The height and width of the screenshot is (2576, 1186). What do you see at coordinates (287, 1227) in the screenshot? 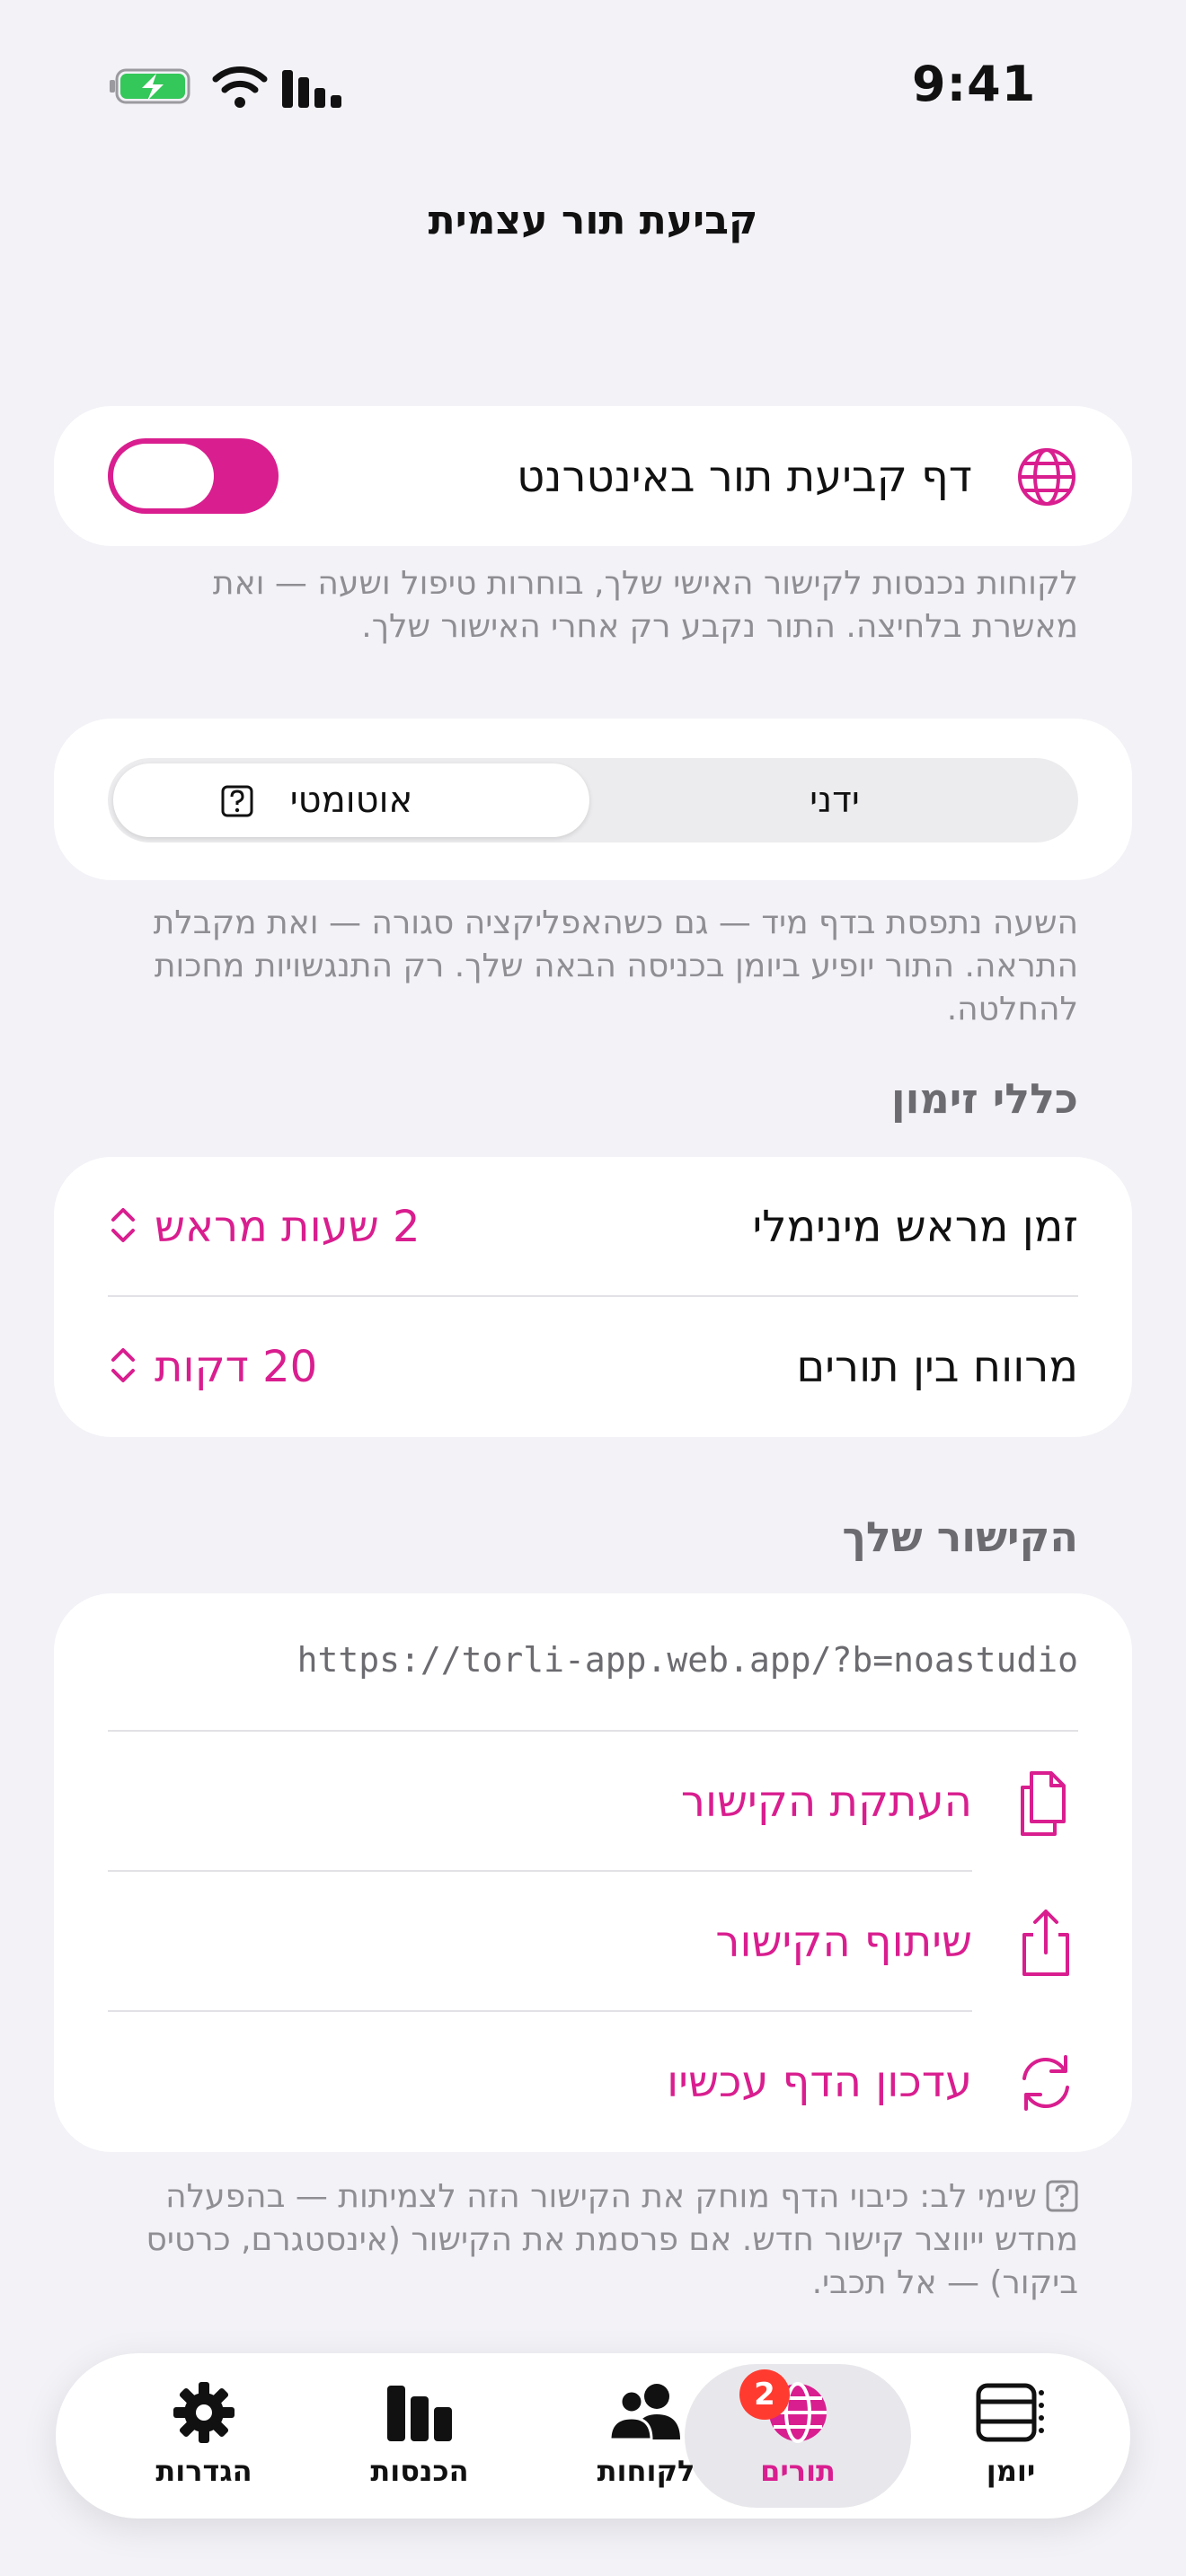
I see `min-advance-value: 2 שעות מראש` at bounding box center [287, 1227].